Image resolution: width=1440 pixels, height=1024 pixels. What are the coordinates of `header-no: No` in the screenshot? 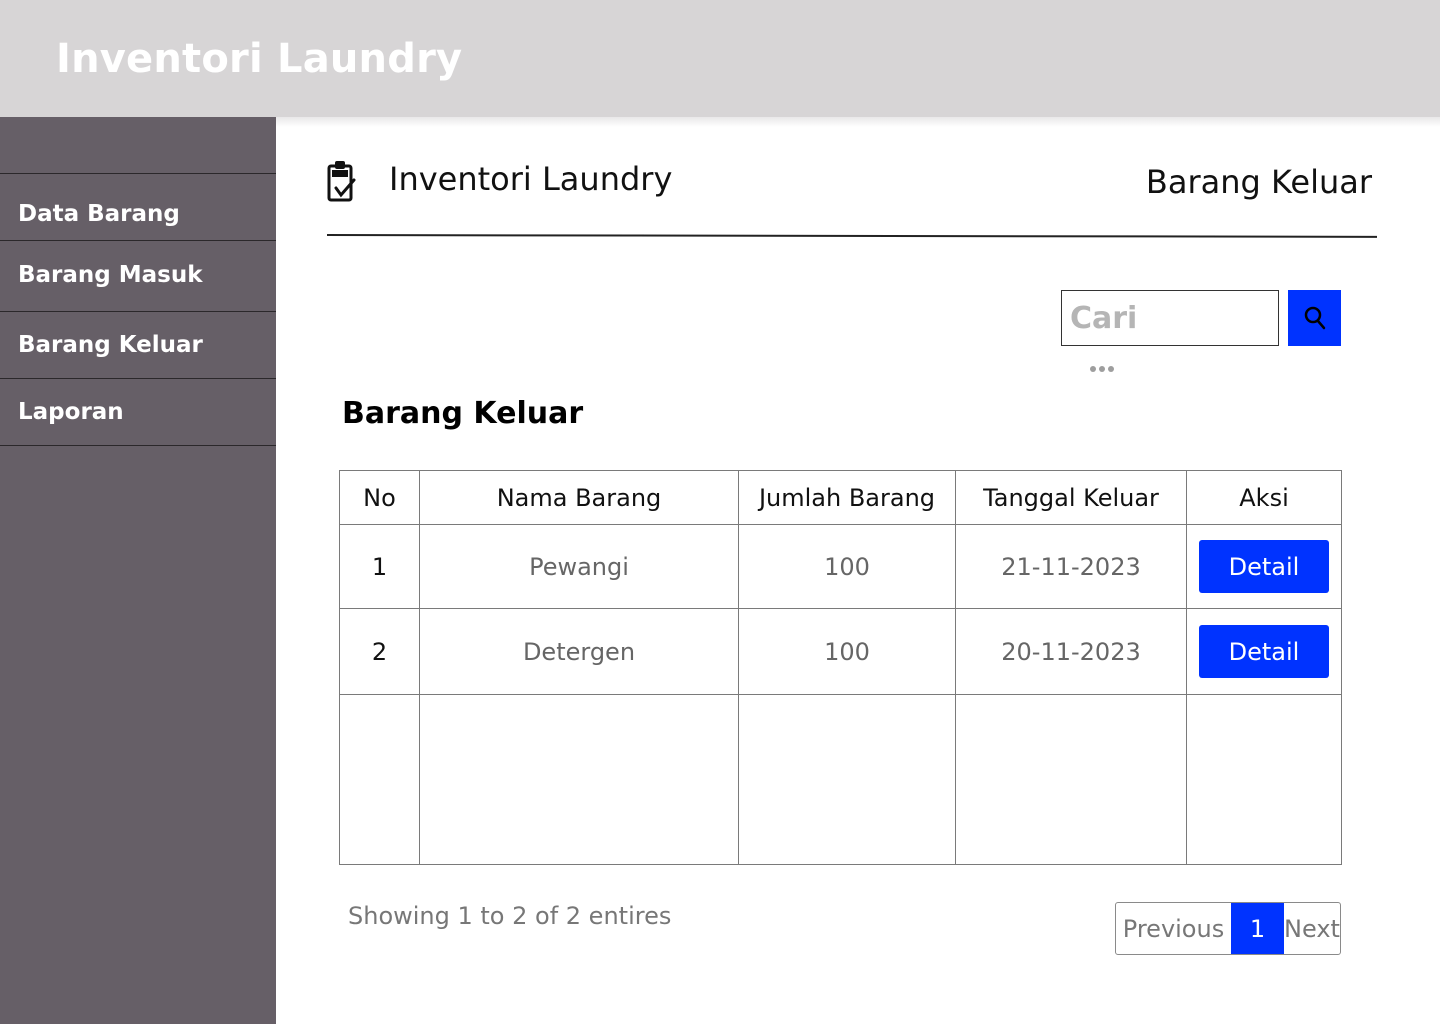 It's located at (379, 497).